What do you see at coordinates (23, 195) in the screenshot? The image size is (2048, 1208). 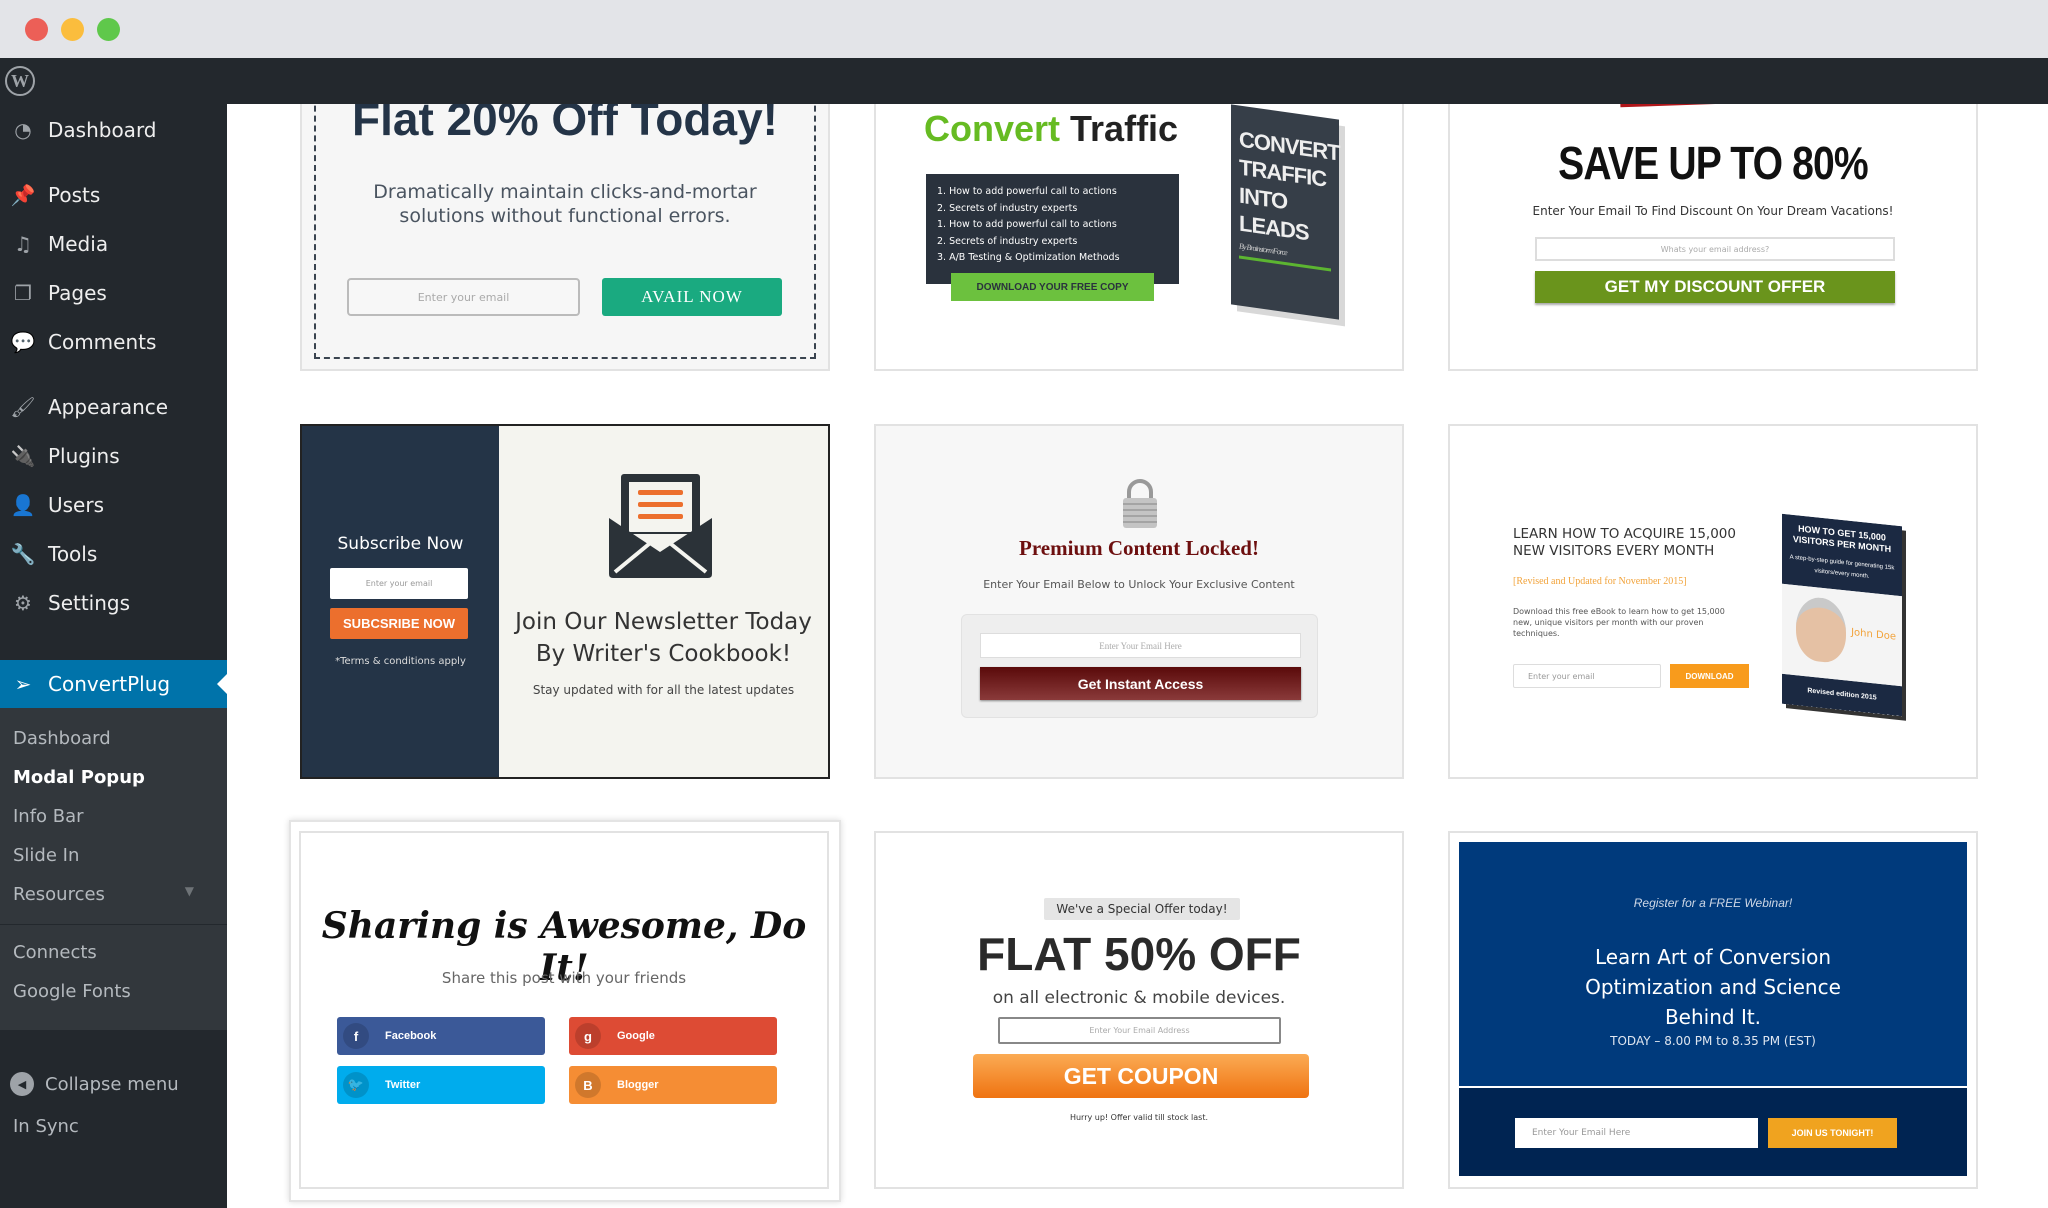 I see `pin-icon: 📌` at bounding box center [23, 195].